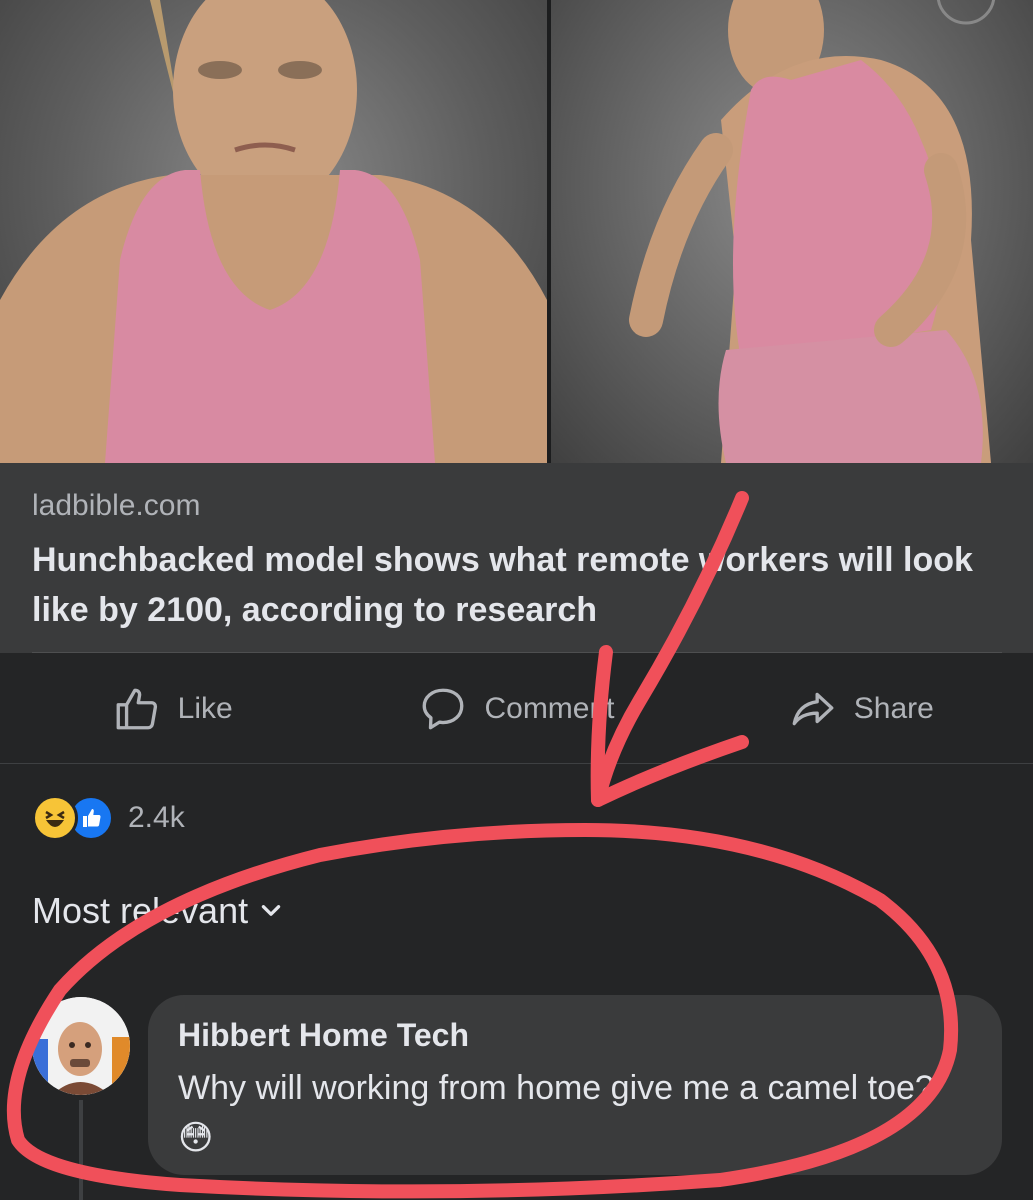  What do you see at coordinates (549, 708) in the screenshot?
I see `comment-label: Comment` at bounding box center [549, 708].